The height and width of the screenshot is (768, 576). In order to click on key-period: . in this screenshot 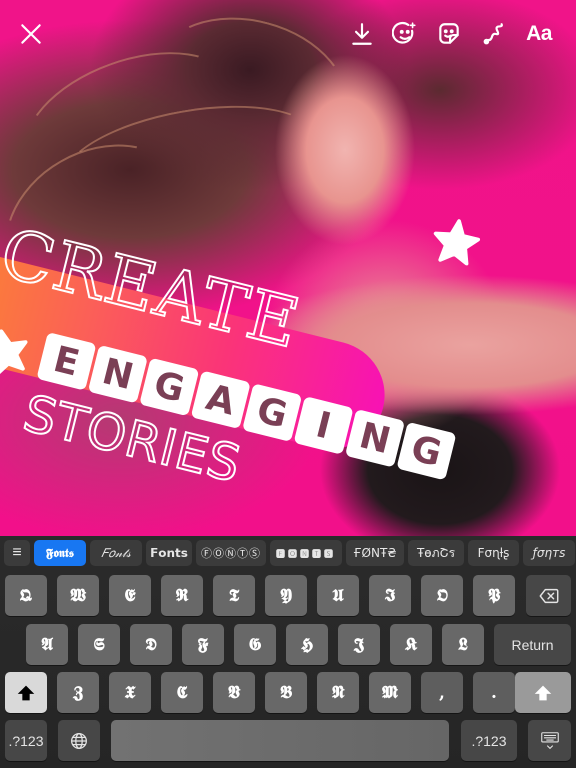, I will do `click(494, 692)`.